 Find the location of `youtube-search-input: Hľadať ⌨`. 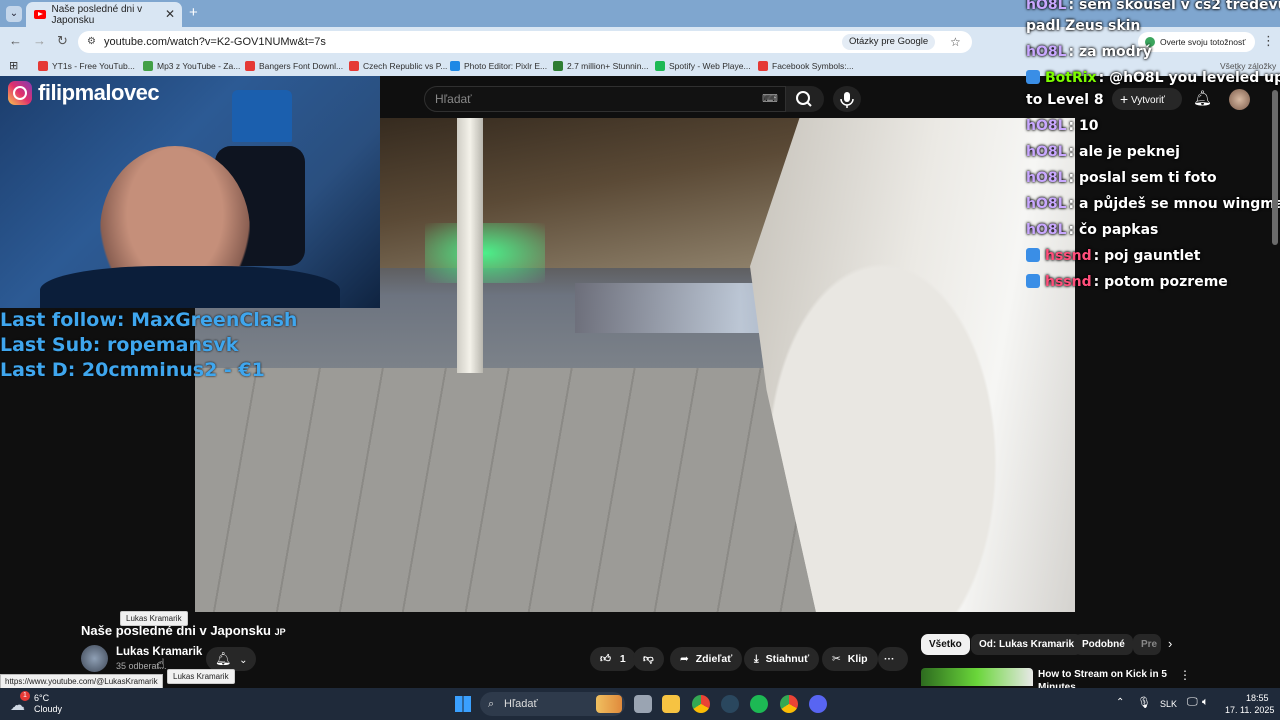

youtube-search-input: Hľadať ⌨ is located at coordinates (605, 99).